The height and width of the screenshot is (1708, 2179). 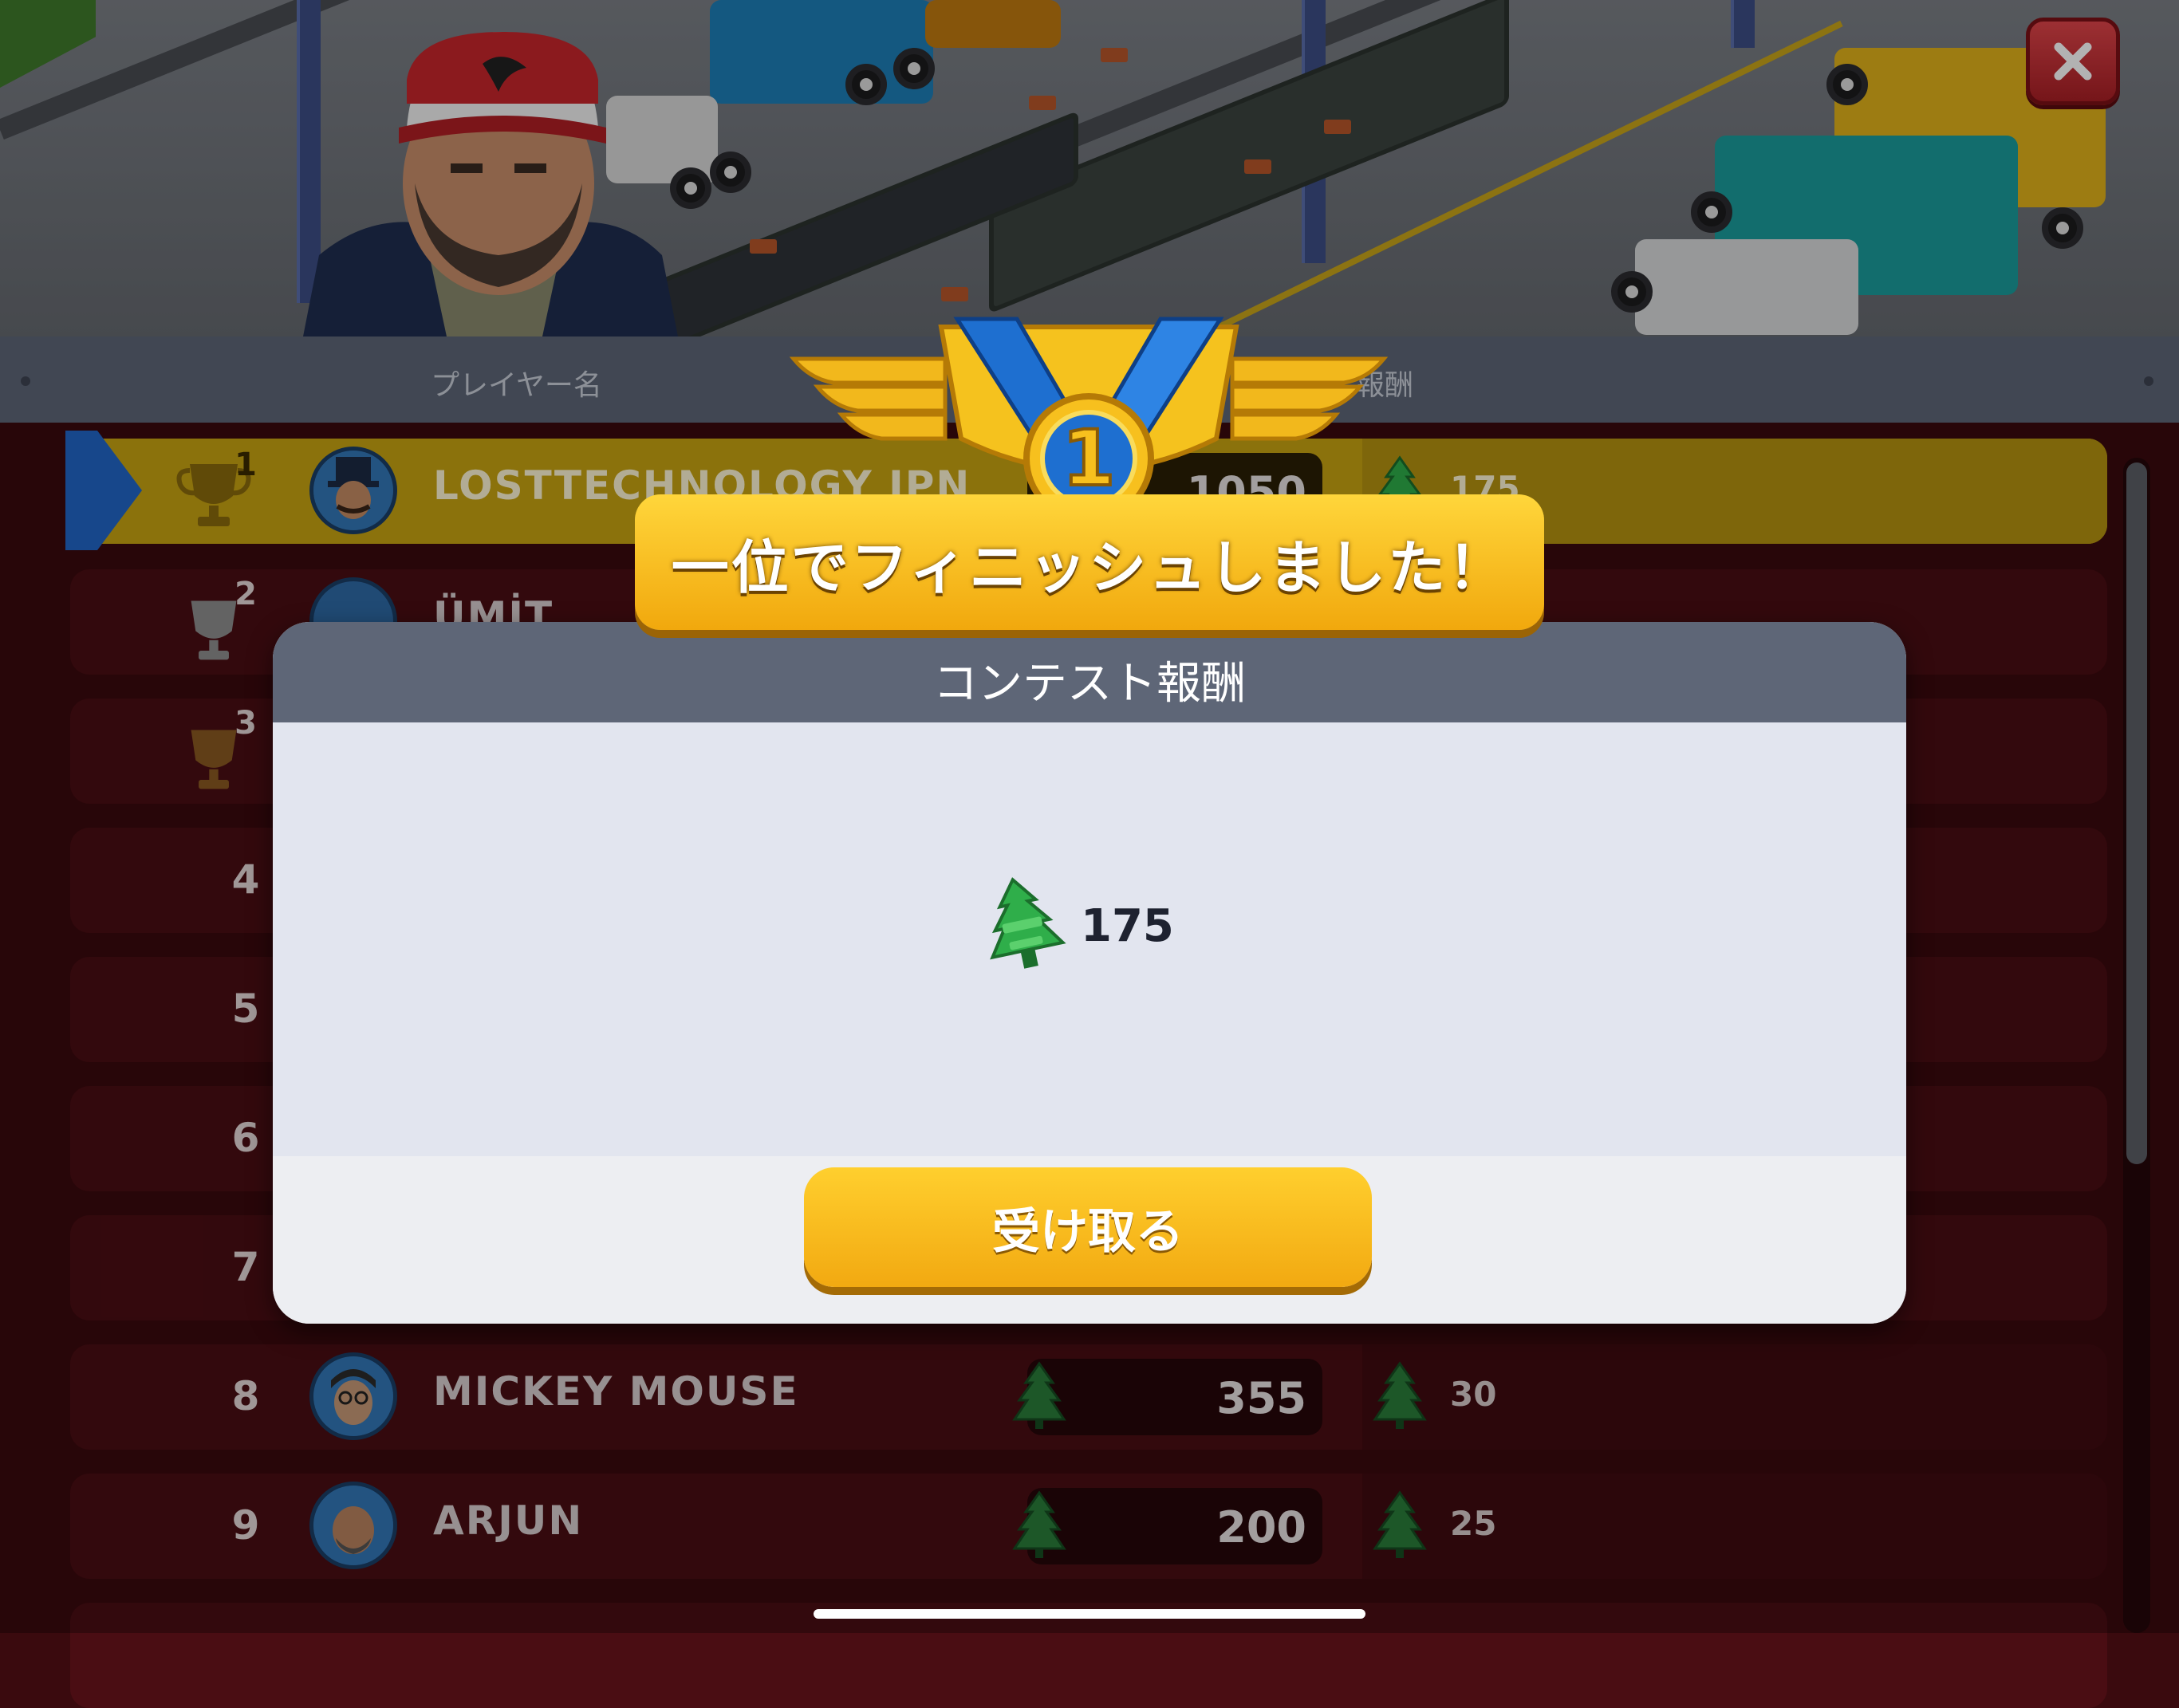 I want to click on finish-banner: 一位でフィニッシュしました！, so click(x=1089, y=562).